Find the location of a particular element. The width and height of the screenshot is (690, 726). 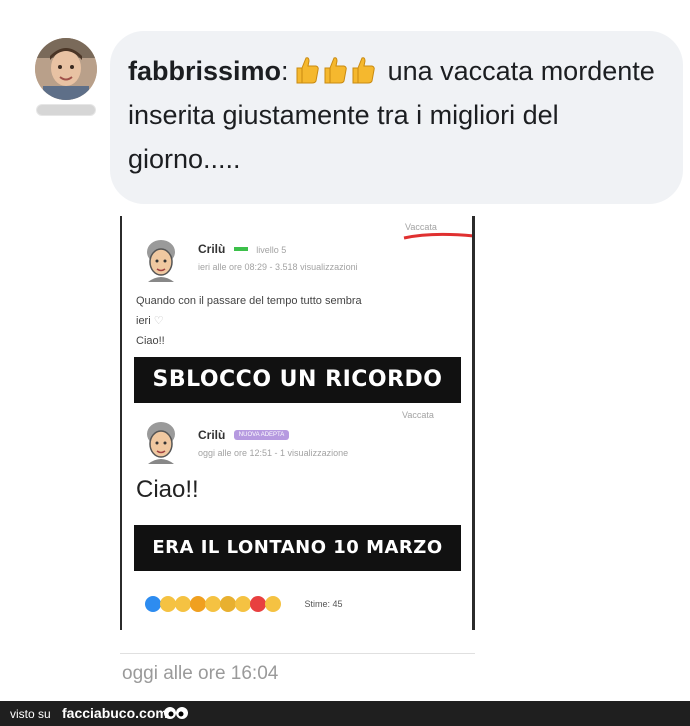

corner-tag: Vaccata is located at coordinates (418, 415).